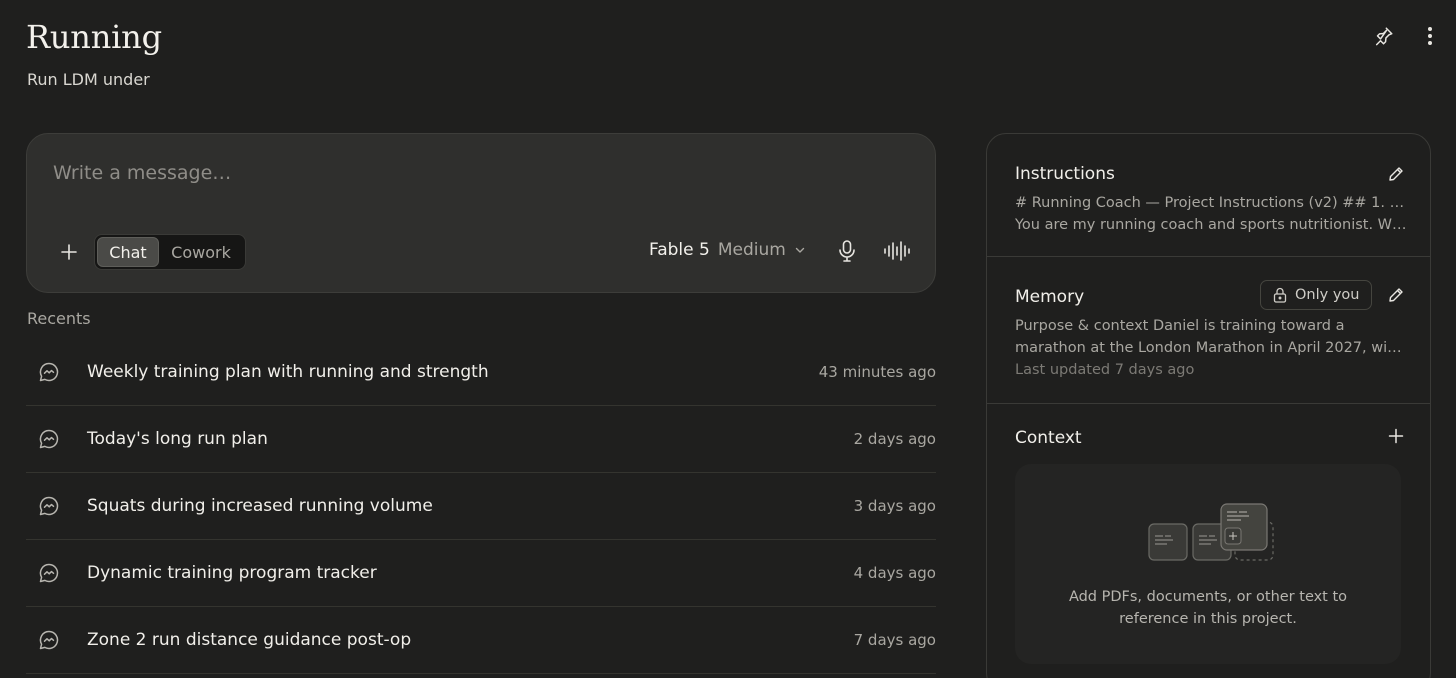 This screenshot has height=678, width=1456. I want to click on recent-chat-title: Squats during increased running volume, so click(260, 506).